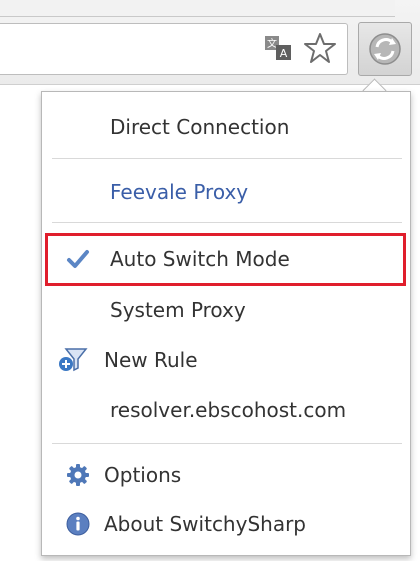 This screenshot has width=420, height=561. What do you see at coordinates (200, 127) in the screenshot?
I see `direct-connection-label: Direct Connection` at bounding box center [200, 127].